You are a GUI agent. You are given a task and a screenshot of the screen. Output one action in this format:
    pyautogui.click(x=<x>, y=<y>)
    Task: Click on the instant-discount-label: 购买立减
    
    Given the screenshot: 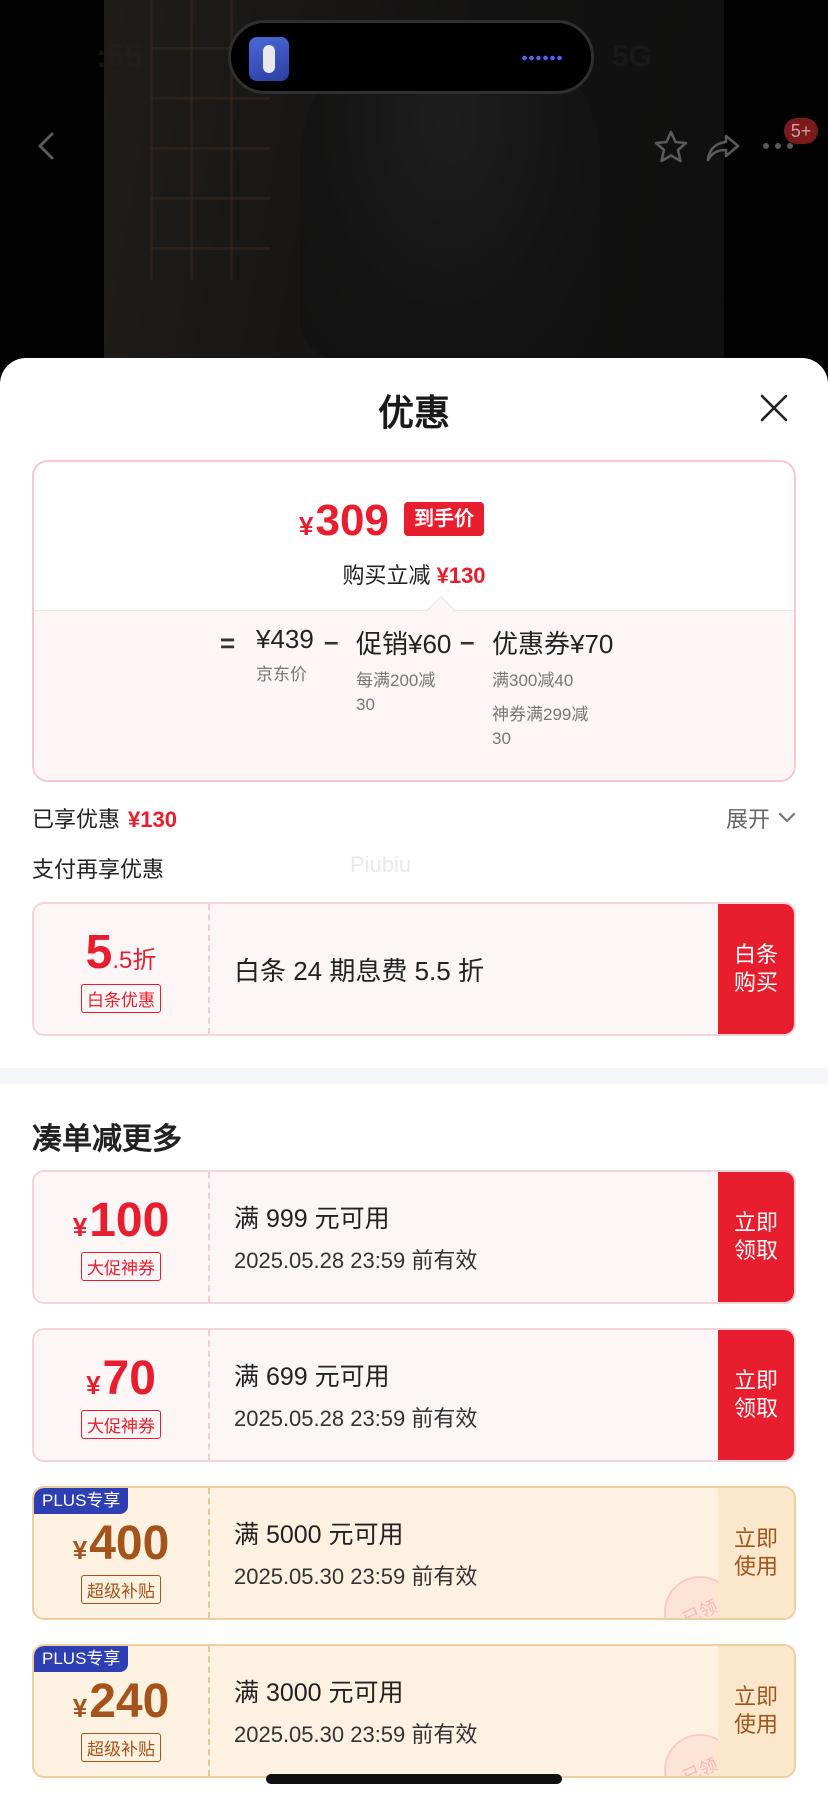 What is the action you would take?
    pyautogui.click(x=386, y=575)
    